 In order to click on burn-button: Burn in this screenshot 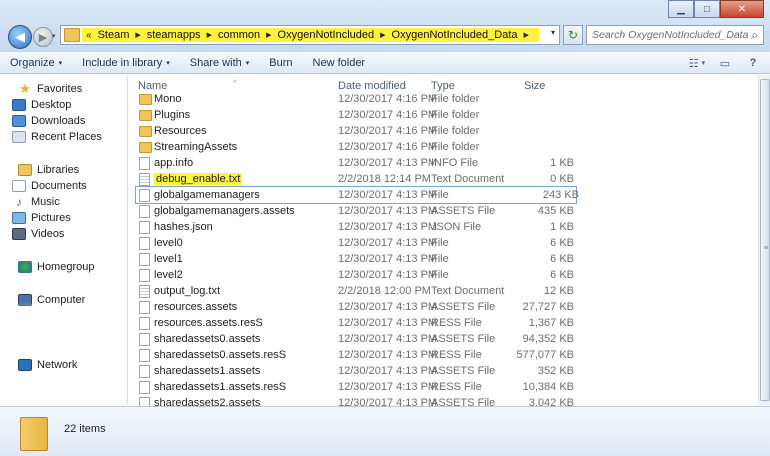, I will do `click(280, 63)`.